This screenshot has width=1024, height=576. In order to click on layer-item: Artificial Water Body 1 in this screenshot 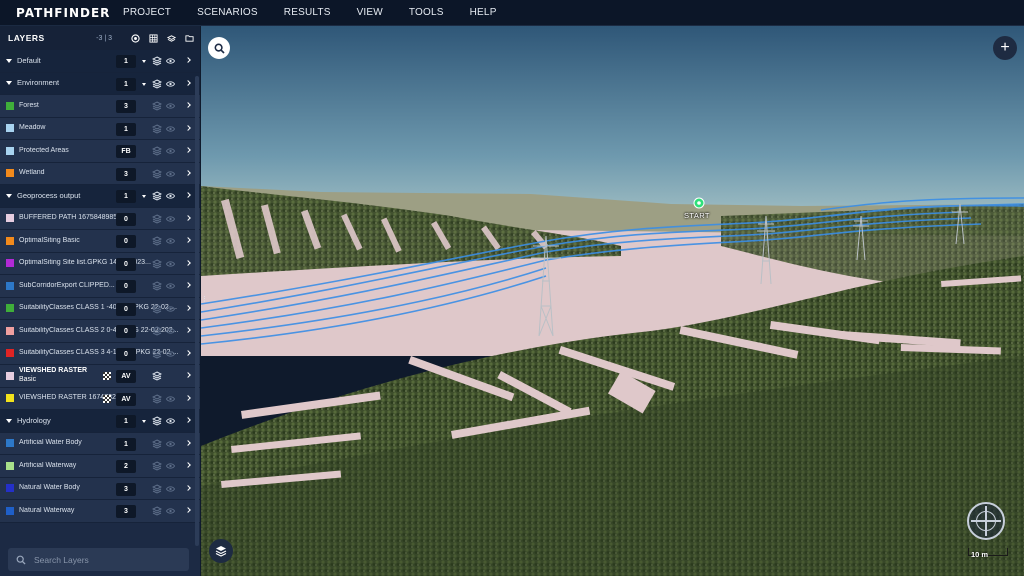, I will do `click(100, 443)`.